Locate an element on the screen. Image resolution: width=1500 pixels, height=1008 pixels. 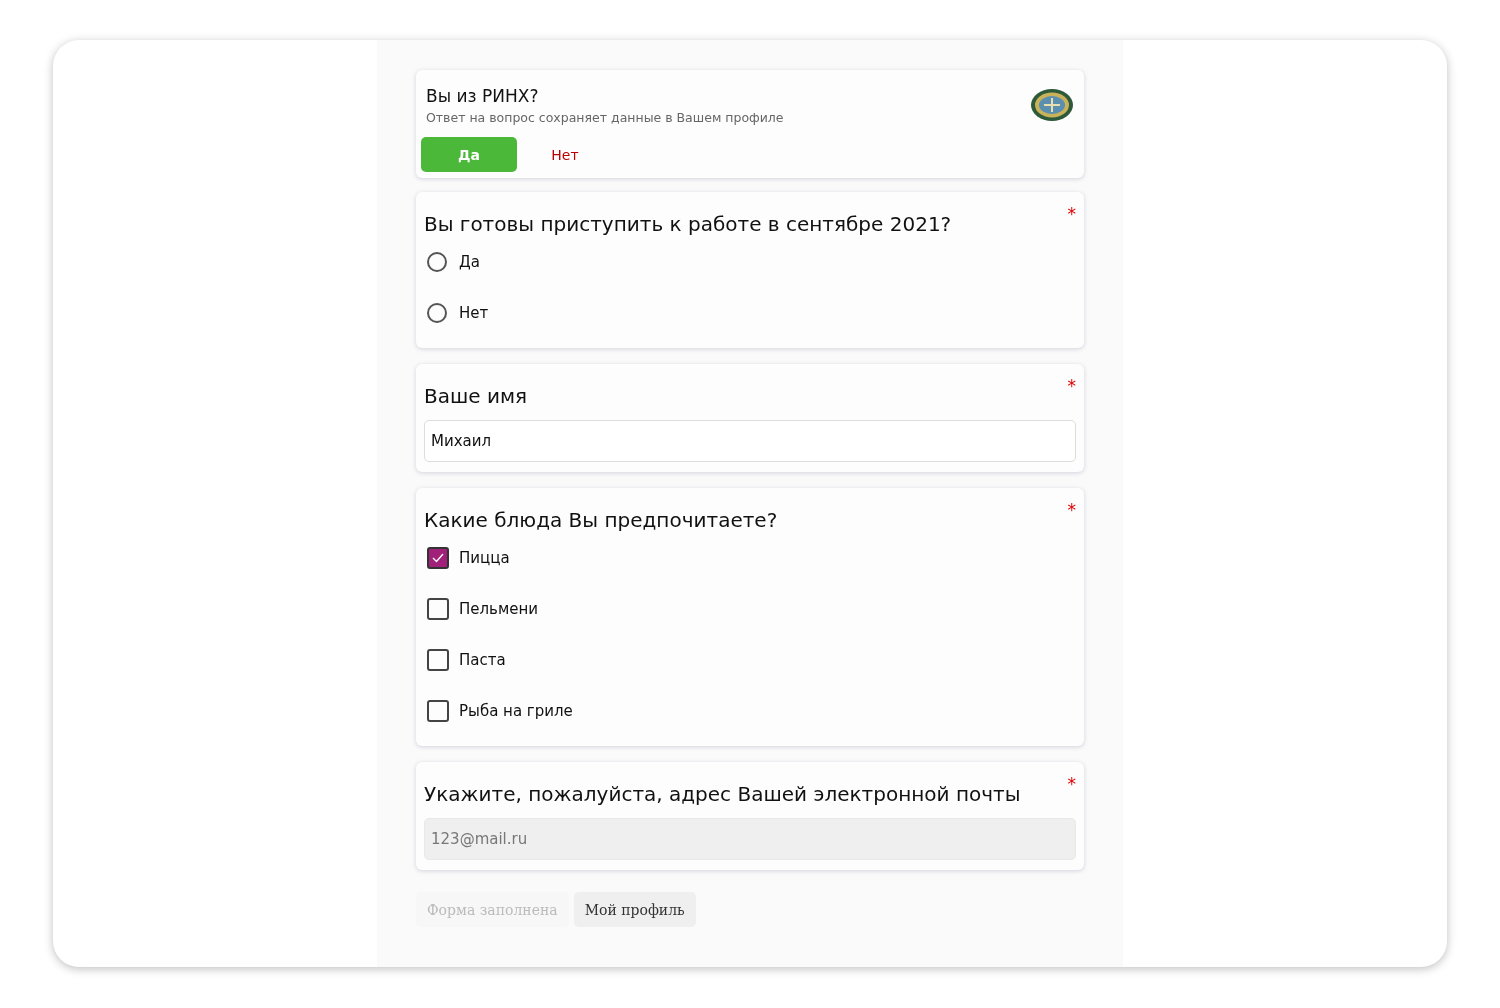
option-label: Пельмени is located at coordinates (499, 608).